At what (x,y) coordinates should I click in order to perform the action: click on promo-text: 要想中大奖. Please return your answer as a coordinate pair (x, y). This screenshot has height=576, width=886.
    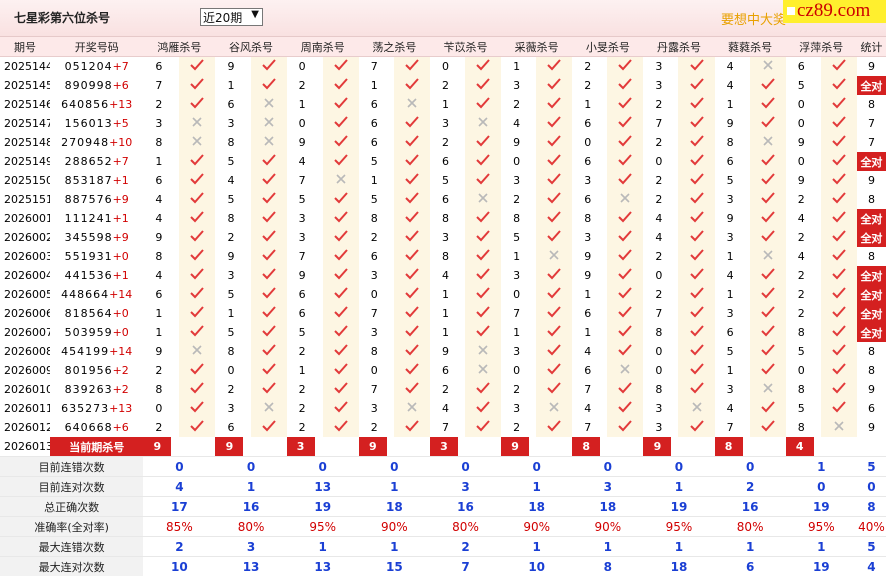
    Looking at the image, I should click on (753, 18).